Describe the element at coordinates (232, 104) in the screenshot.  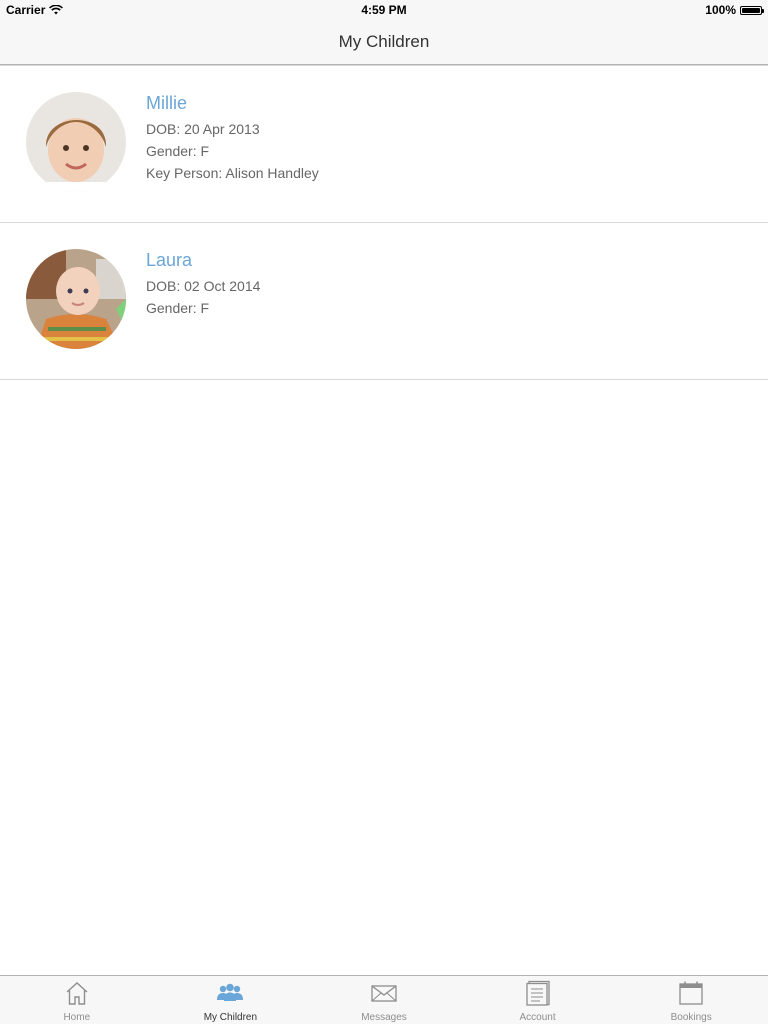
I see `child-name: Millie` at that location.